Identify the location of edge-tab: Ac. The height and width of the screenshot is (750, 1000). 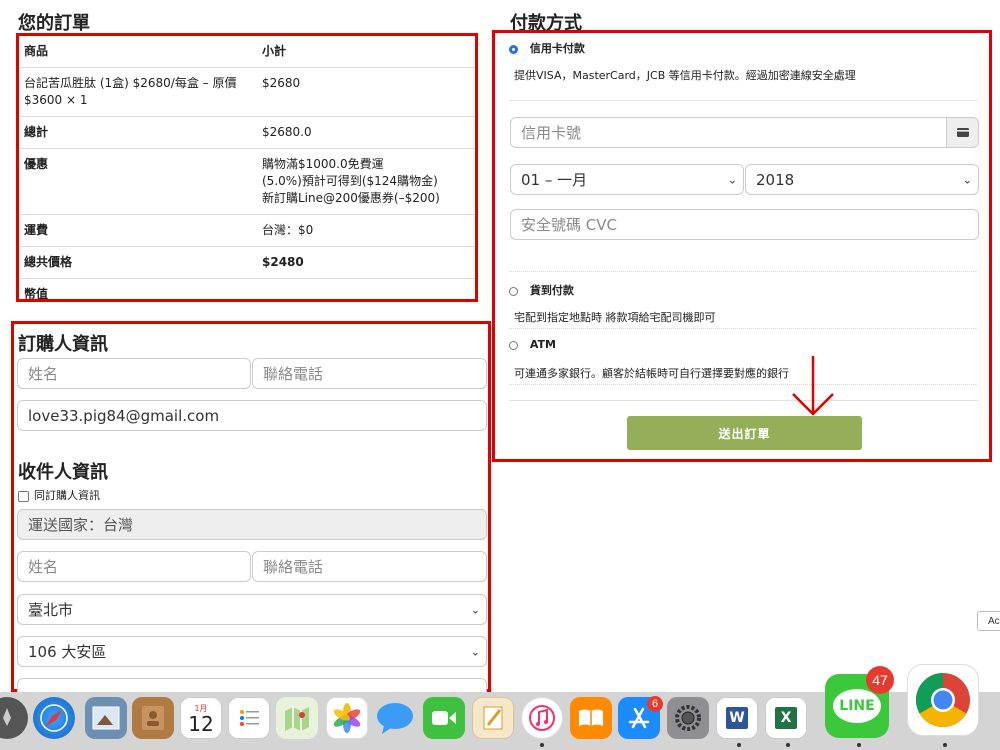
(988, 621).